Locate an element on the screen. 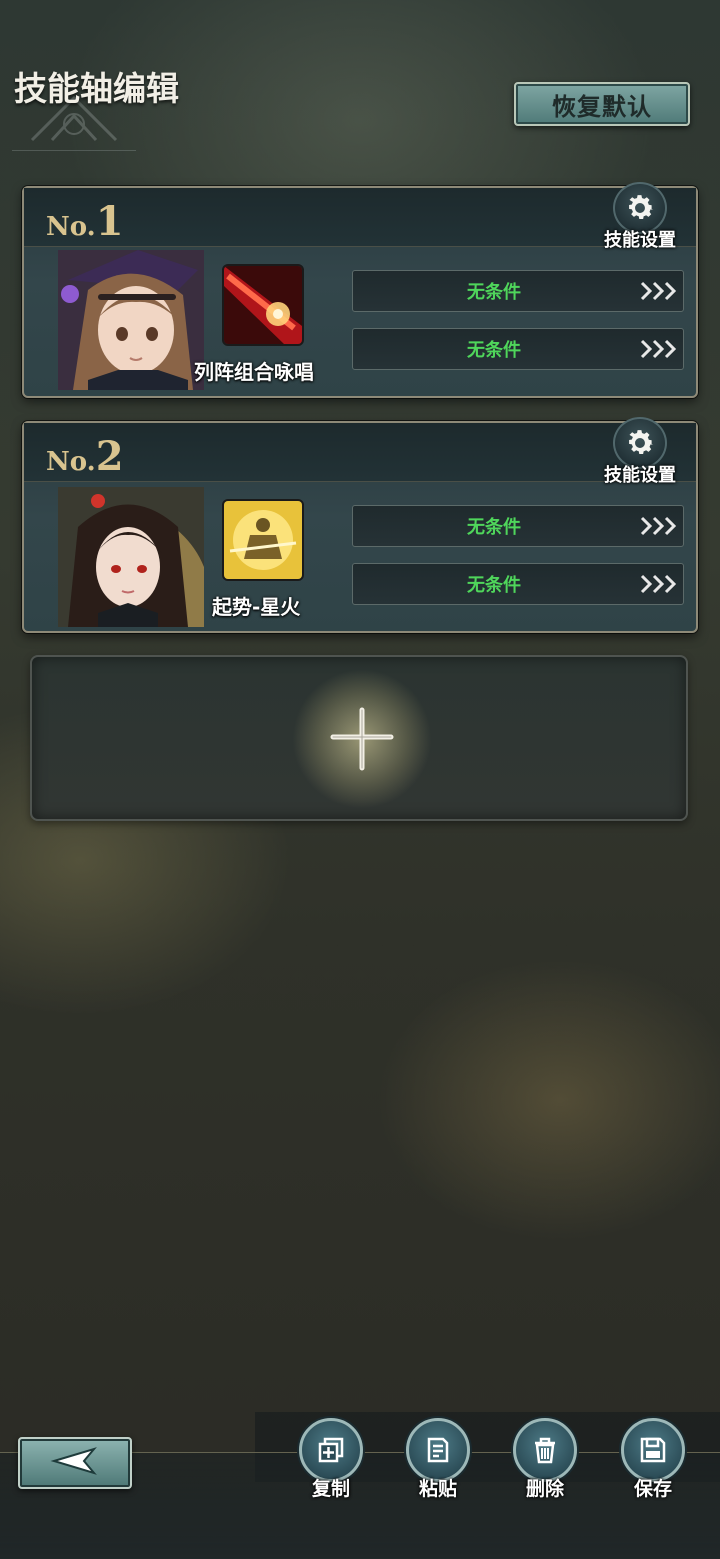  skill-name: 列阵组合咏唱 is located at coordinates (254, 372).